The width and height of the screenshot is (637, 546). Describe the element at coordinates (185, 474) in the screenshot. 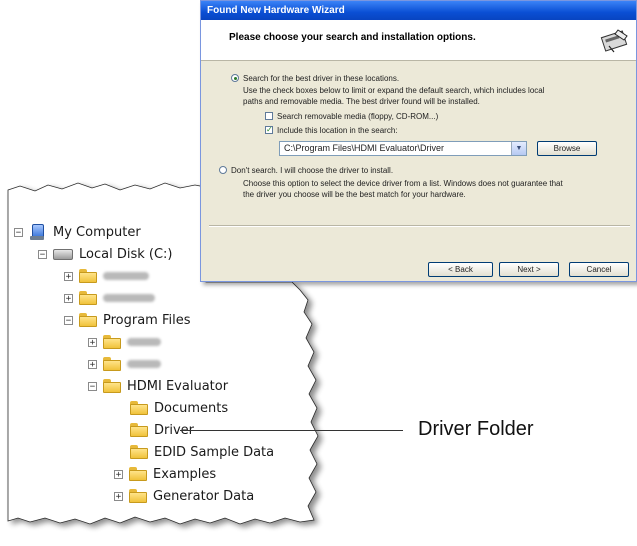

I see `tree-label: Examples` at that location.